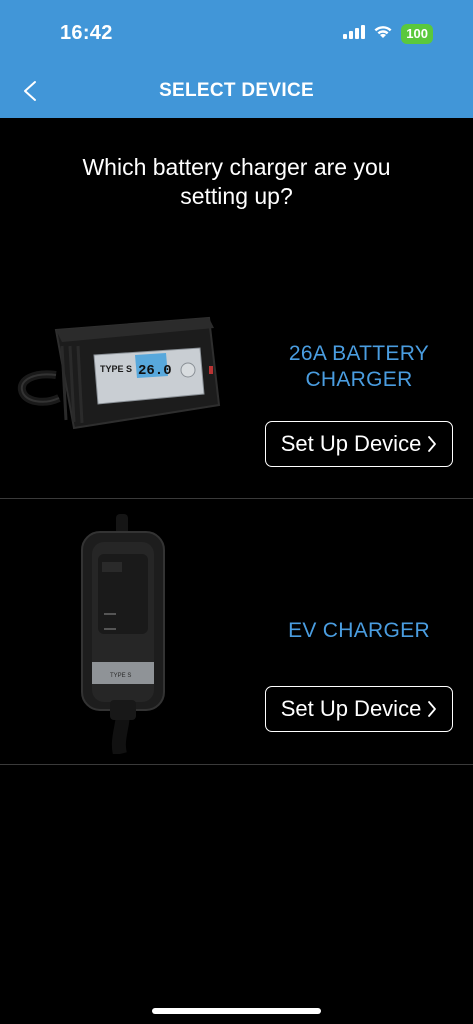 The height and width of the screenshot is (1024, 473). Describe the element at coordinates (383, 34) in the screenshot. I see `wifi-icon` at that location.